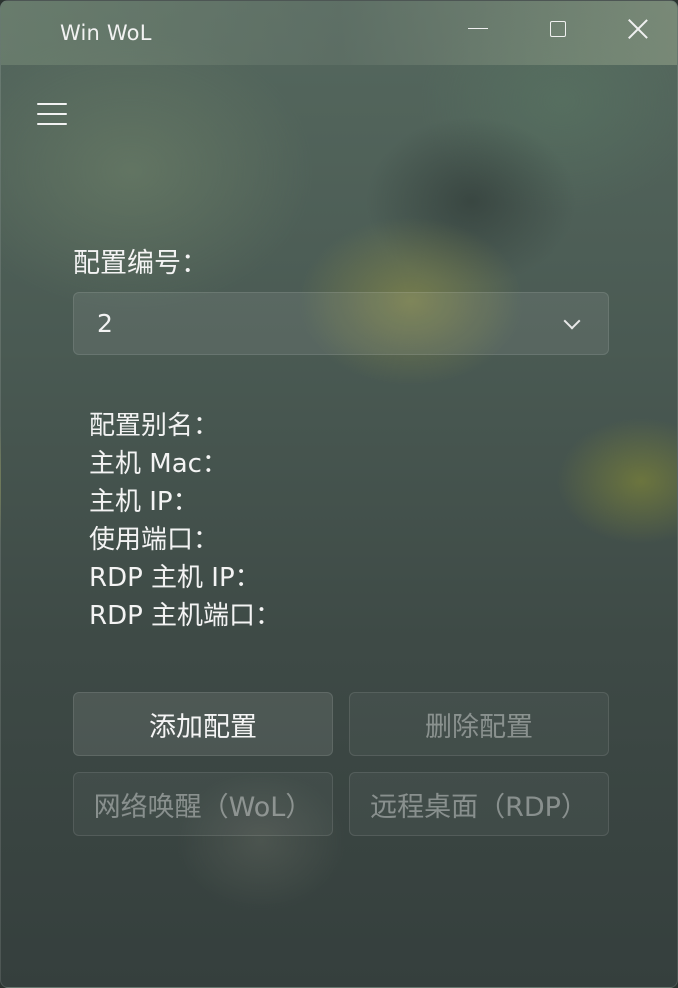 The image size is (678, 988). Describe the element at coordinates (106, 33) in the screenshot. I see `app-title: Win WoL` at that location.